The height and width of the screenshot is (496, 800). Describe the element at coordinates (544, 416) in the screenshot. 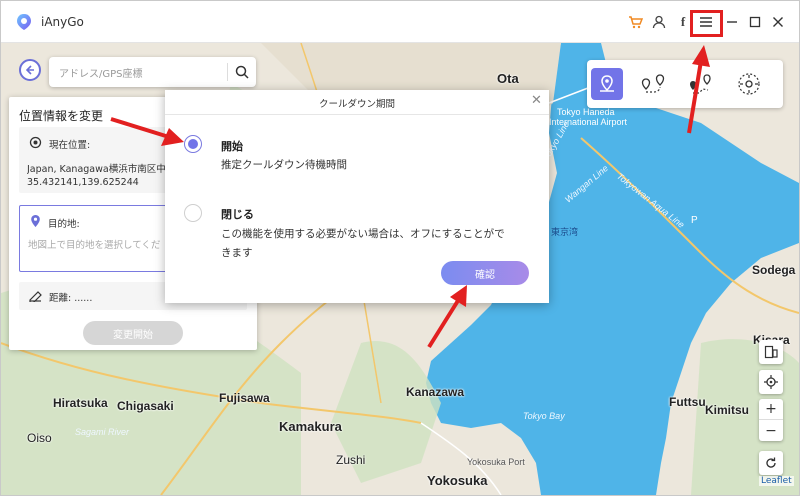

I see `map-label-tokyo-bay: Tokyo Bay` at that location.